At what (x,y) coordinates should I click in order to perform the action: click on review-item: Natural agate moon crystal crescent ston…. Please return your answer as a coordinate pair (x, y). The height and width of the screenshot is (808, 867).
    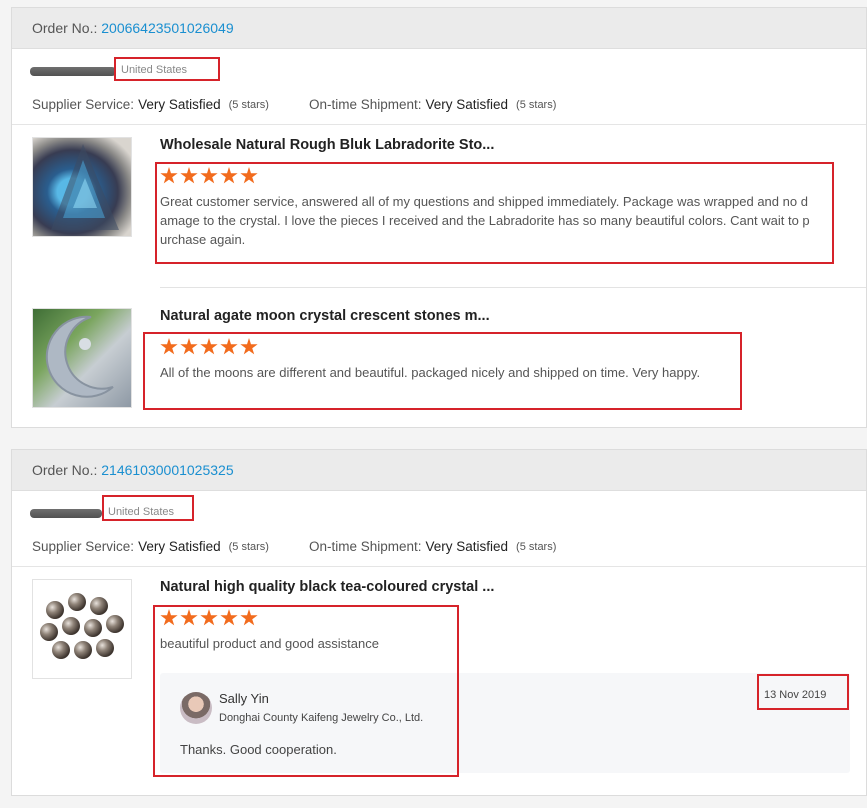
    Looking at the image, I should click on (447, 363).